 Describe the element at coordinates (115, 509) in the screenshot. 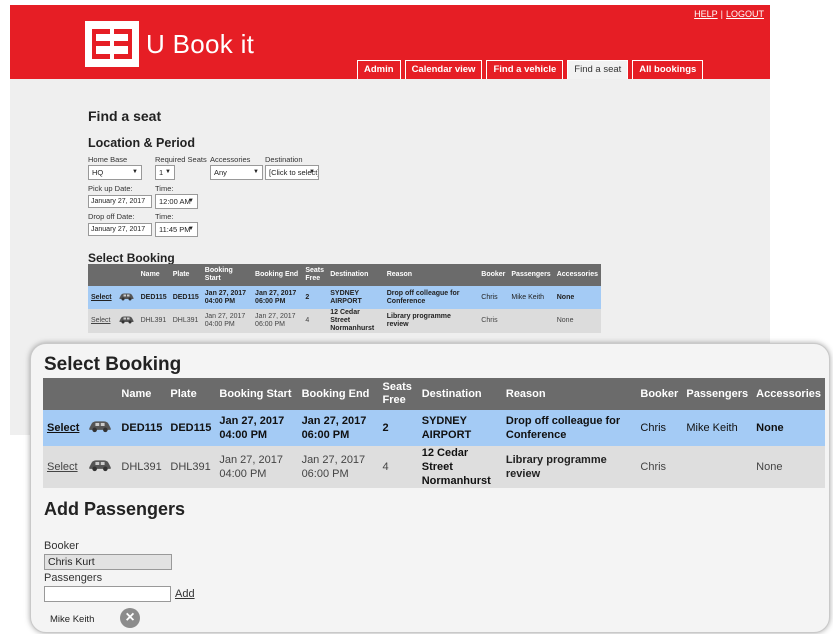

I see `add-passengers-heading: Add Passengers` at that location.